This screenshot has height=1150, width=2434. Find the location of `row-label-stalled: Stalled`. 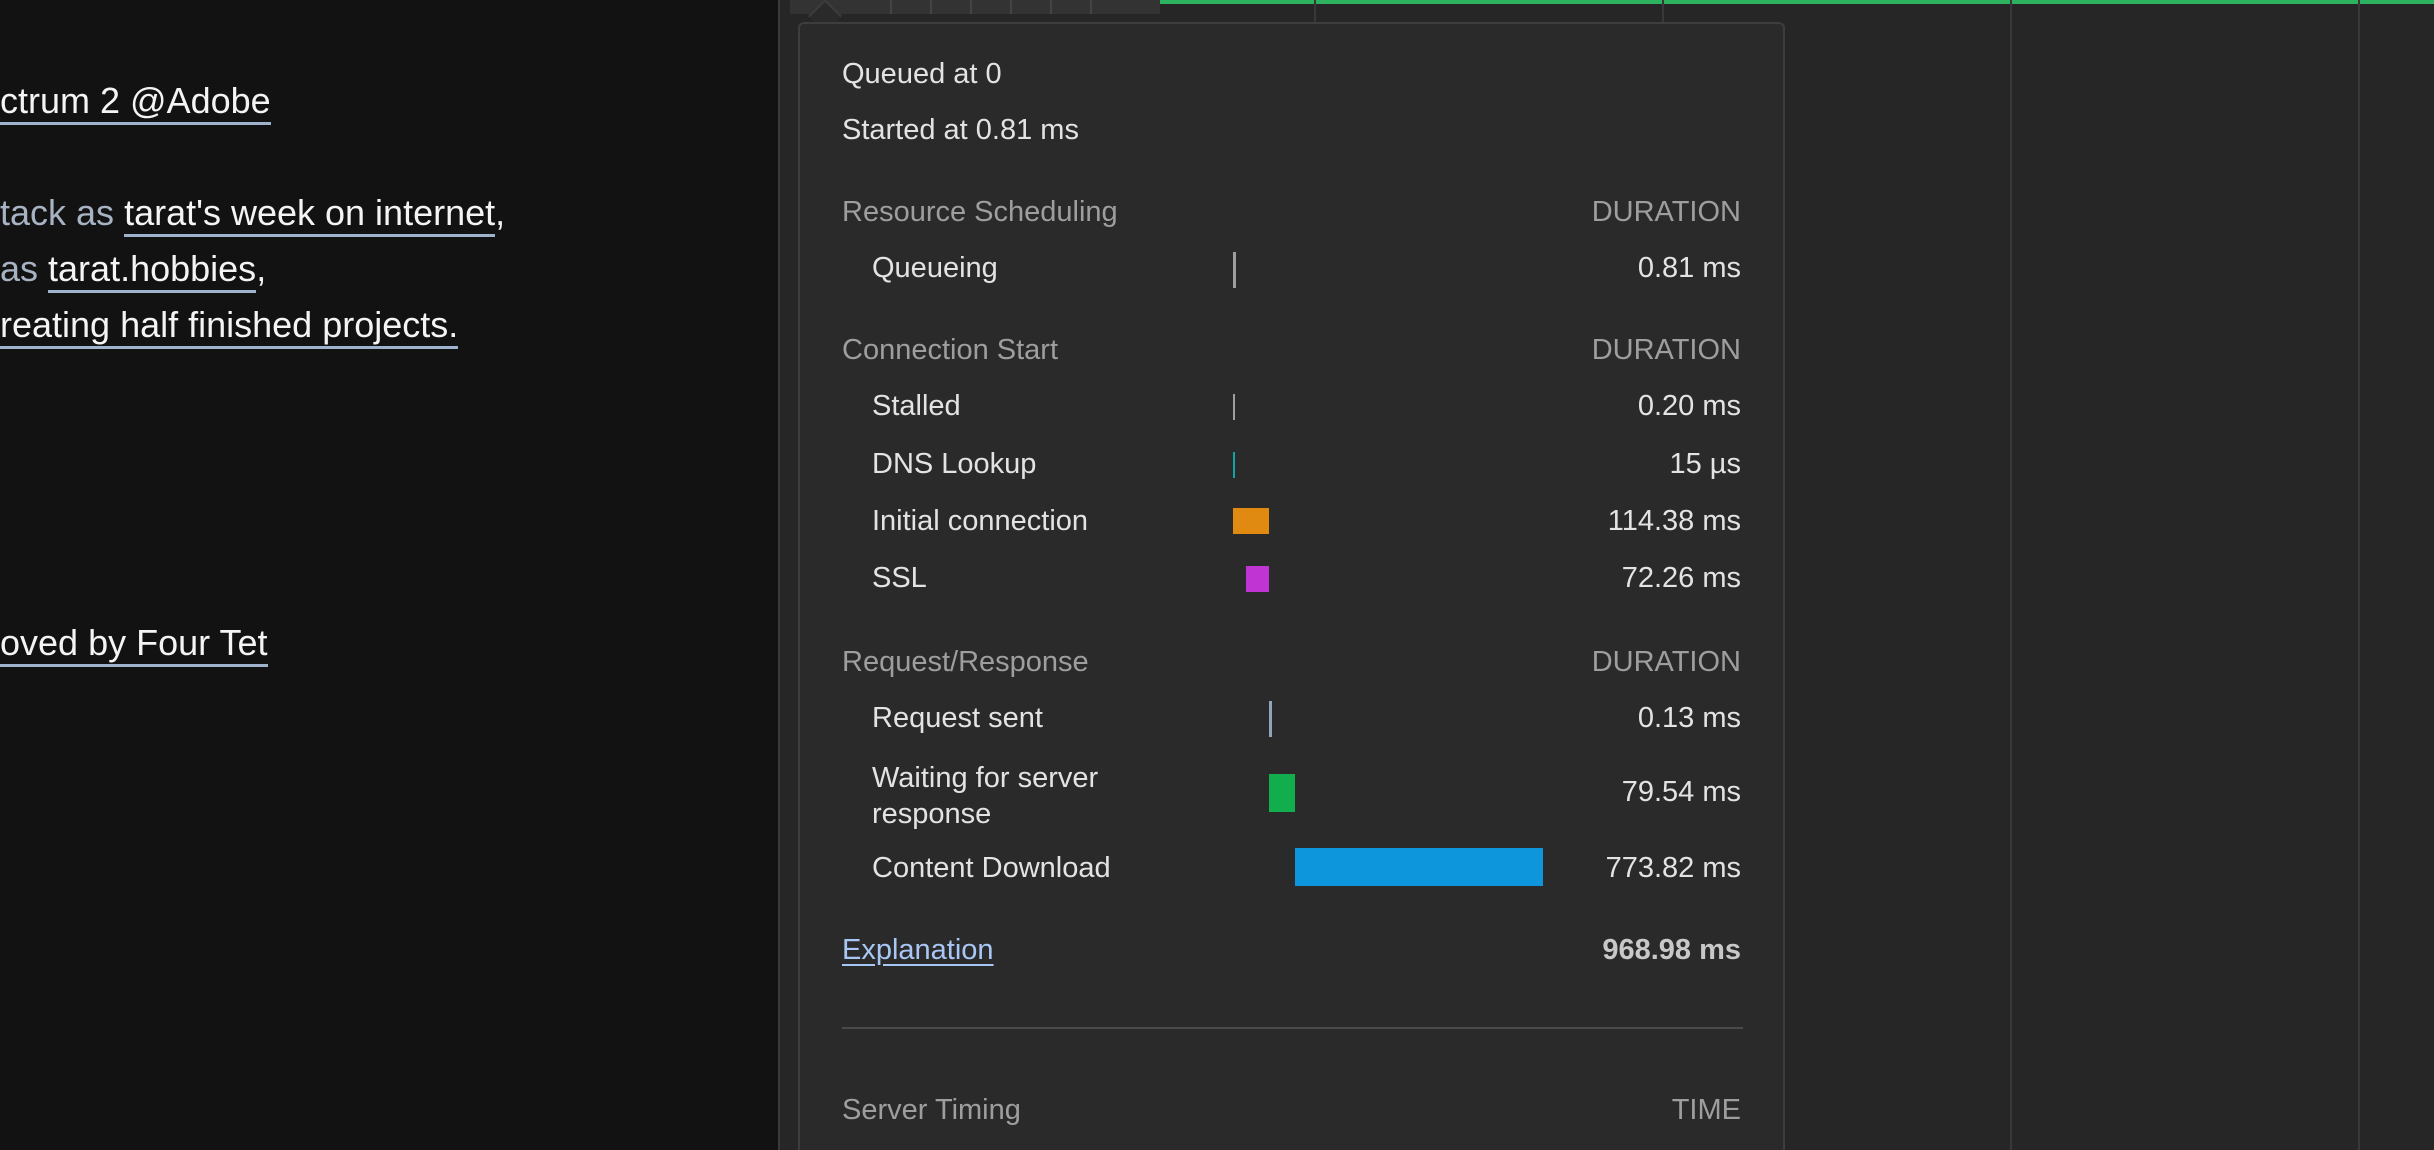

row-label-stalled: Stalled is located at coordinates (916, 406).